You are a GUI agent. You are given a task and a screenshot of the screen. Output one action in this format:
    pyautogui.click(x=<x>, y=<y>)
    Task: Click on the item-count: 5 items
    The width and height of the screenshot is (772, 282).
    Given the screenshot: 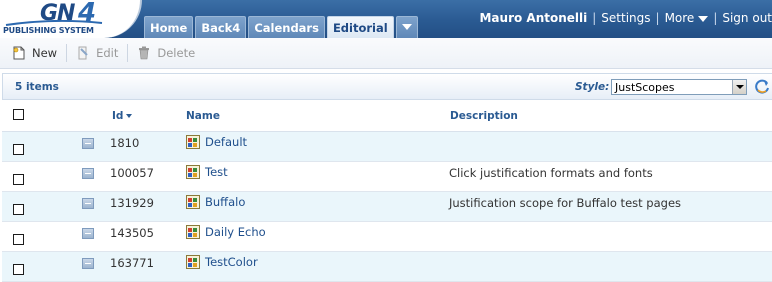 What is the action you would take?
    pyautogui.click(x=37, y=87)
    